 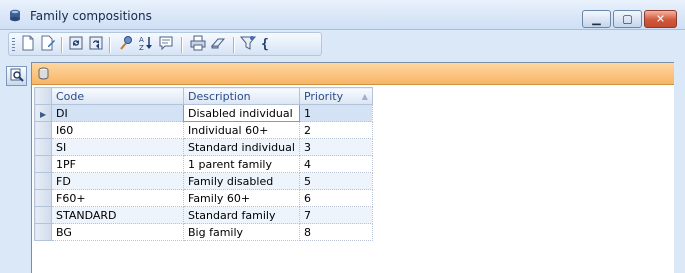 I want to click on cell-code: SI, so click(x=117, y=147).